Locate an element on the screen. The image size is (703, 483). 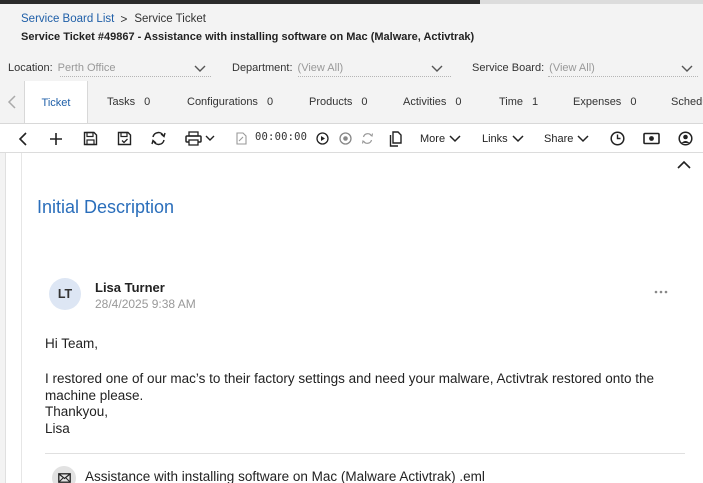
save-icon is located at coordinates (90, 138).